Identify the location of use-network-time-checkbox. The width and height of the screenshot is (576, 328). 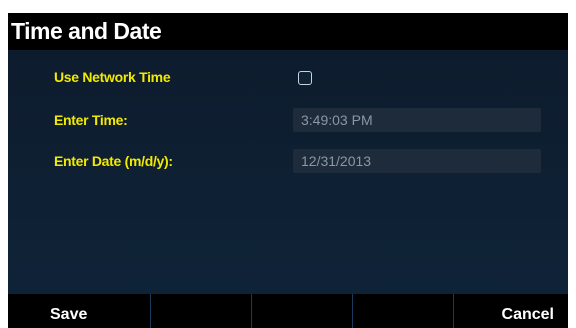
(305, 78).